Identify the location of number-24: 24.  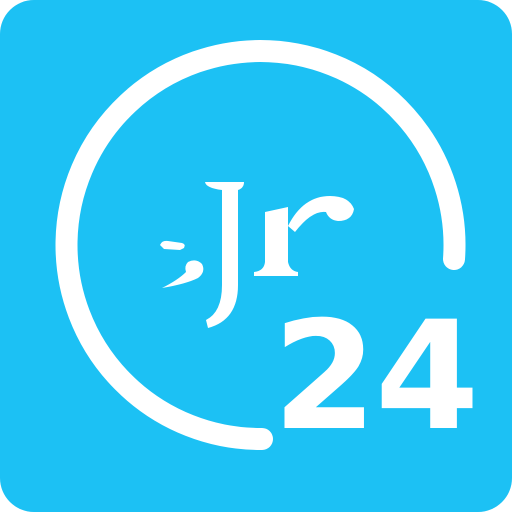
(375, 377).